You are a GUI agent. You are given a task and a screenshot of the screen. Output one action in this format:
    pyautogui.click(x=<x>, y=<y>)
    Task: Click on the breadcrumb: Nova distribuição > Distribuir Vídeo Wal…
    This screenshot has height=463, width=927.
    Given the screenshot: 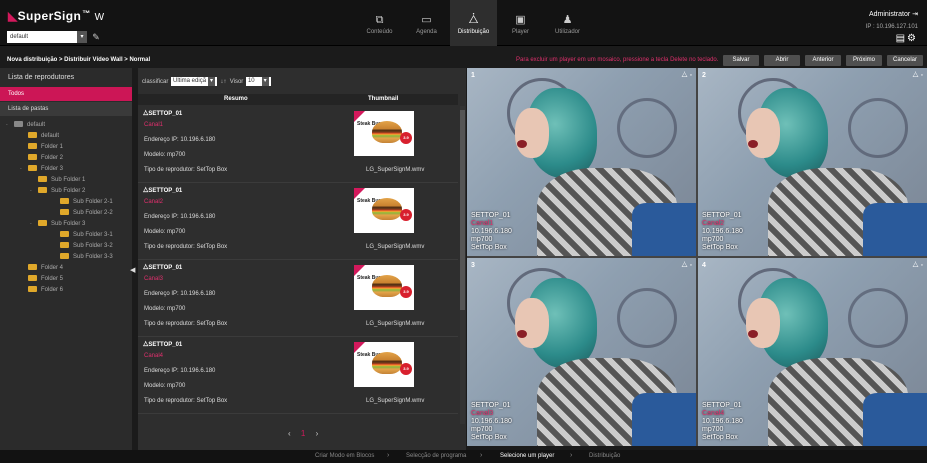 What is the action you would take?
    pyautogui.click(x=79, y=60)
    